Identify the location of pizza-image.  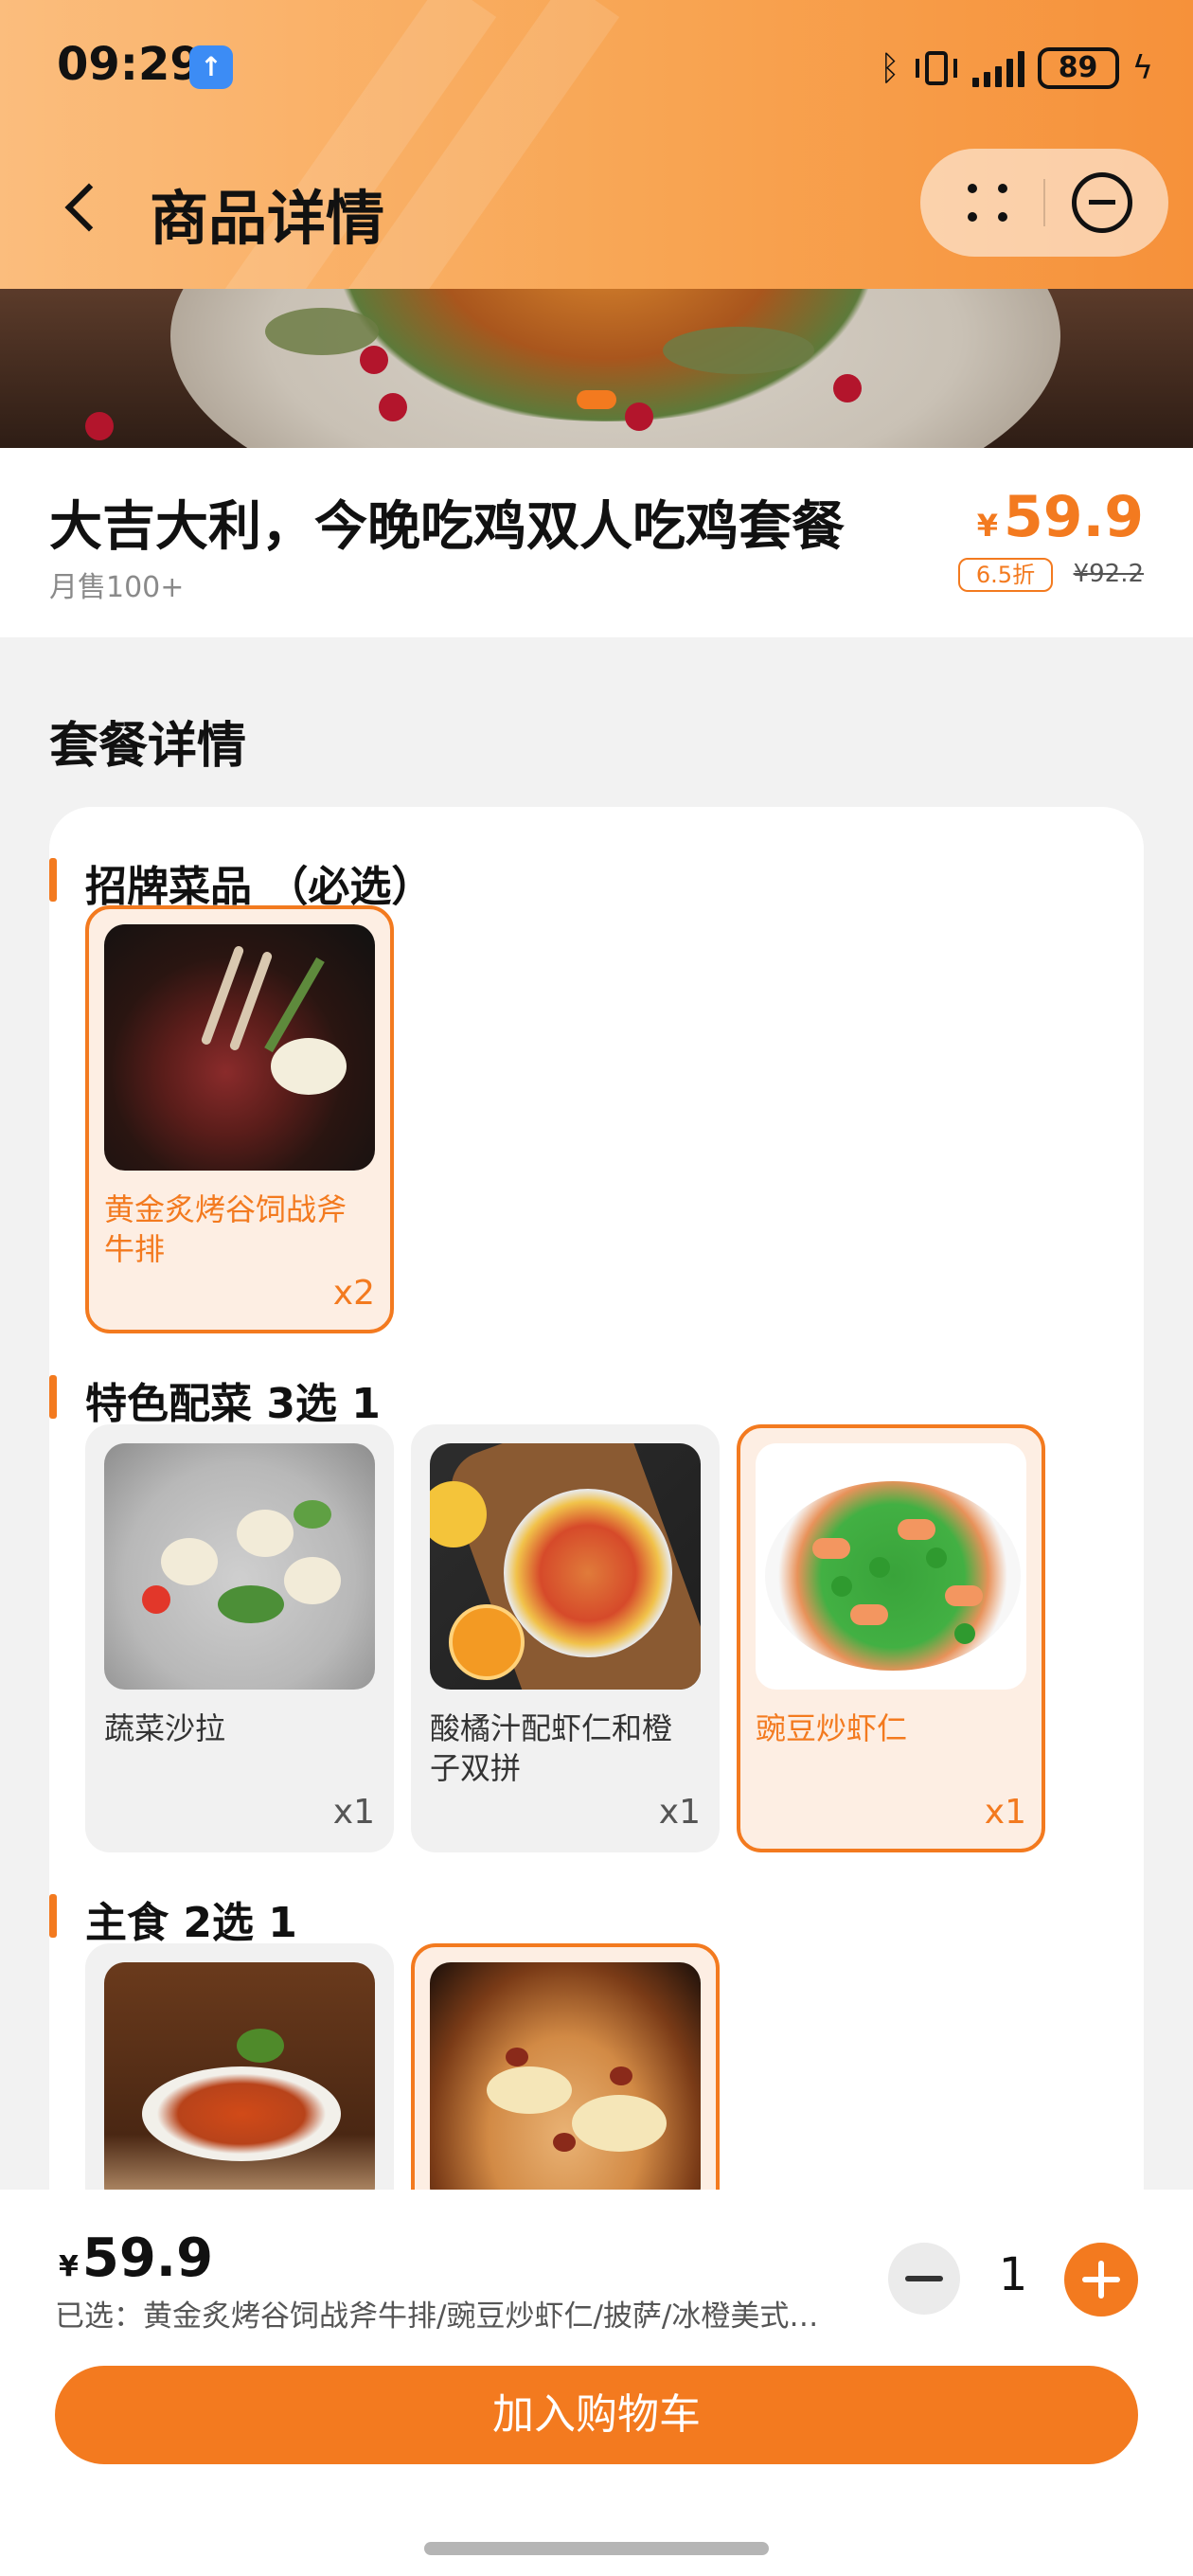
(565, 2085).